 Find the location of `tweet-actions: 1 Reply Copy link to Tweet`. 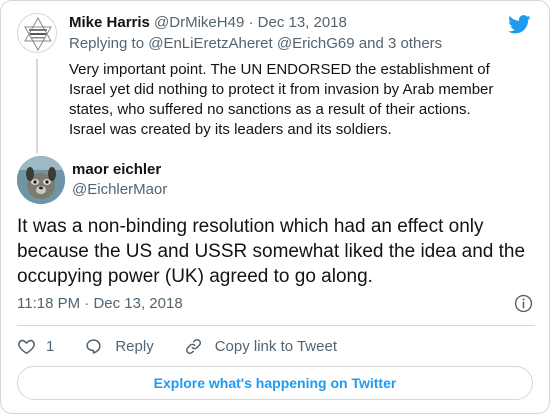

tweet-actions: 1 Reply Copy link to Tweet is located at coordinates (192, 346).